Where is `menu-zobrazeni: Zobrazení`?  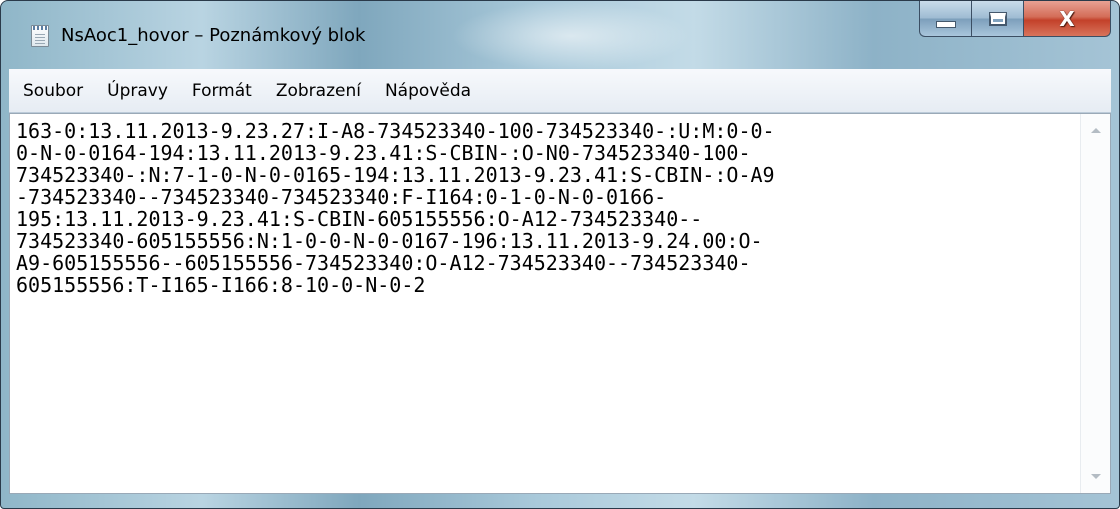 menu-zobrazeni: Zobrazení is located at coordinates (318, 91).